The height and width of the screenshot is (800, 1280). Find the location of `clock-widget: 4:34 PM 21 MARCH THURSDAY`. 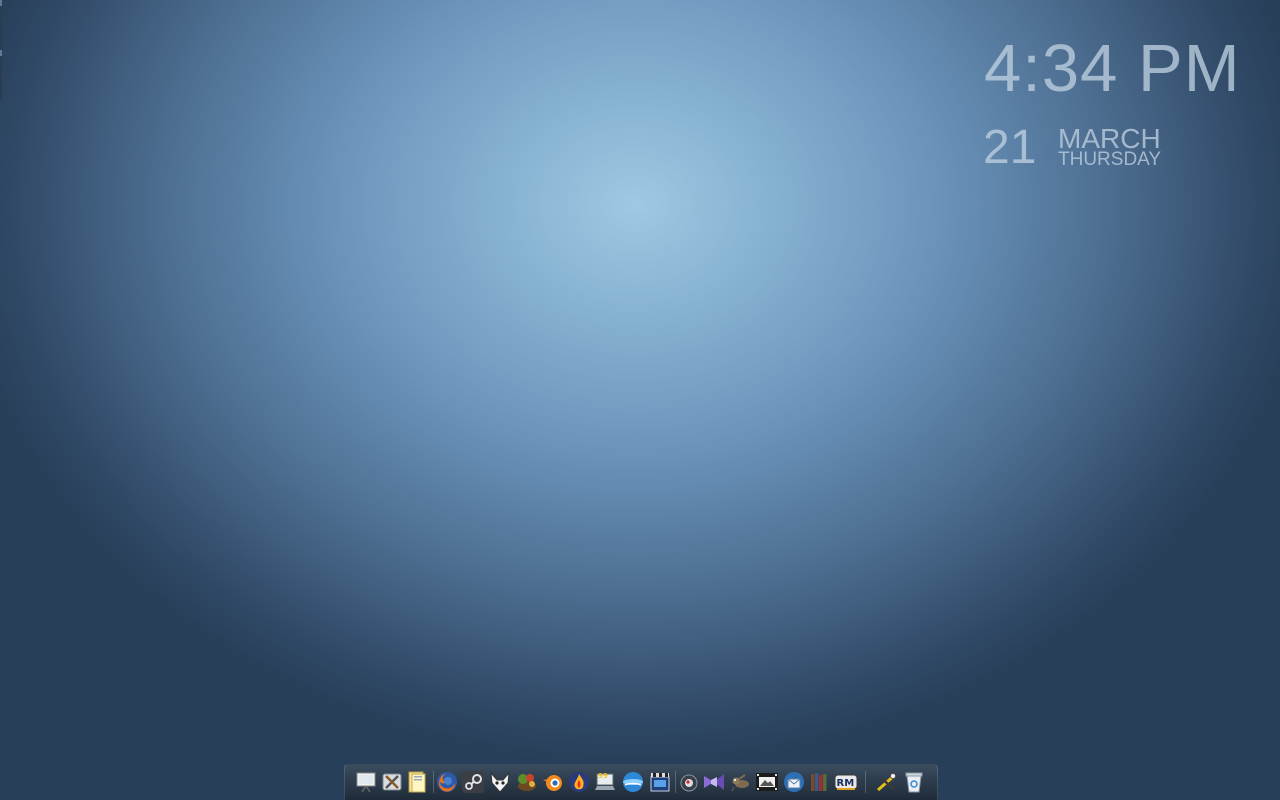

clock-widget: 4:34 PM 21 MARCH THURSDAY is located at coordinates (1128, 102).